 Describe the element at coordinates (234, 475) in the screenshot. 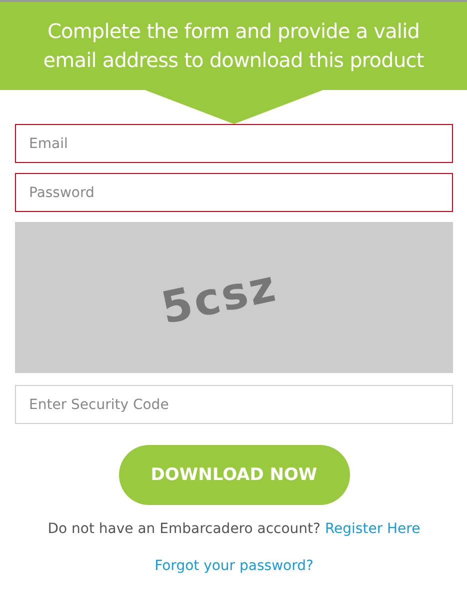

I see `download-button: DOWNLOAD NOW` at that location.